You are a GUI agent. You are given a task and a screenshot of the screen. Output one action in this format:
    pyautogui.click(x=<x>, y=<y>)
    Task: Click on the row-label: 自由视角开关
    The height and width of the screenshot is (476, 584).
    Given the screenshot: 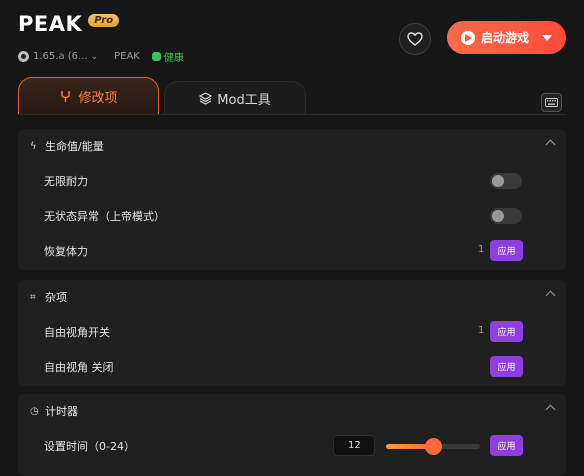 What is the action you would take?
    pyautogui.click(x=77, y=332)
    